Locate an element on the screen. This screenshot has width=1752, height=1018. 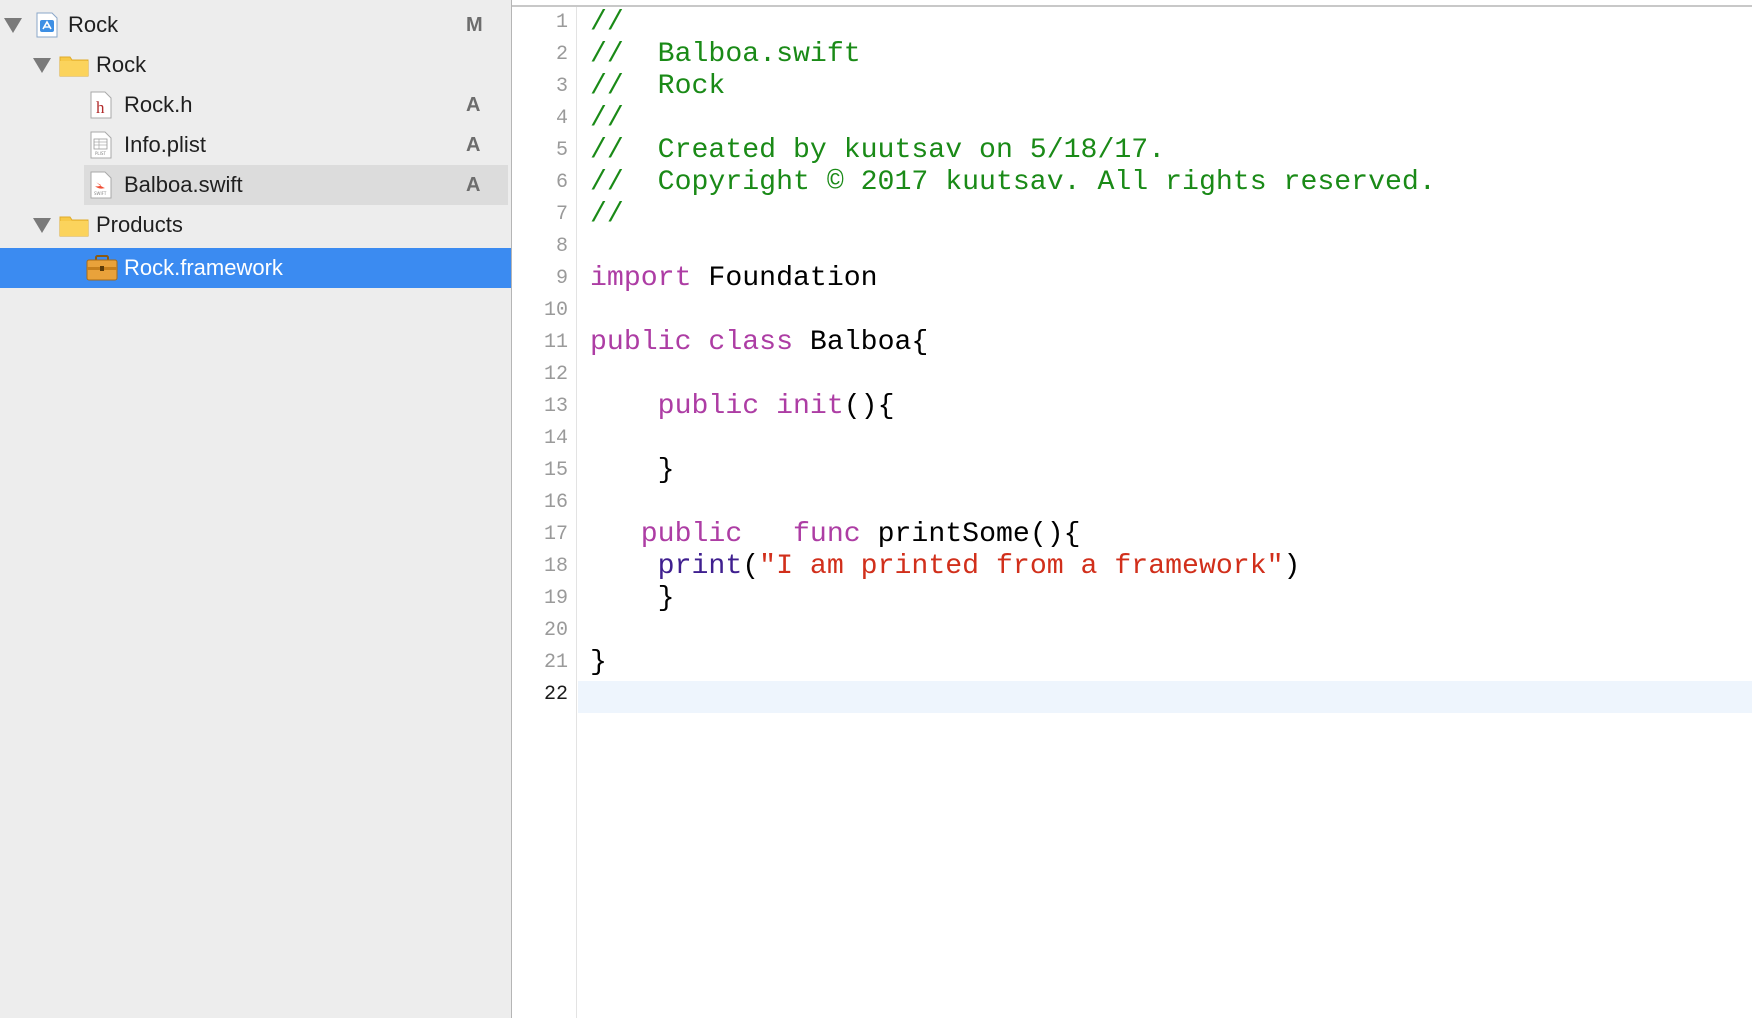
svg-text: h is located at coordinates (100, 107).